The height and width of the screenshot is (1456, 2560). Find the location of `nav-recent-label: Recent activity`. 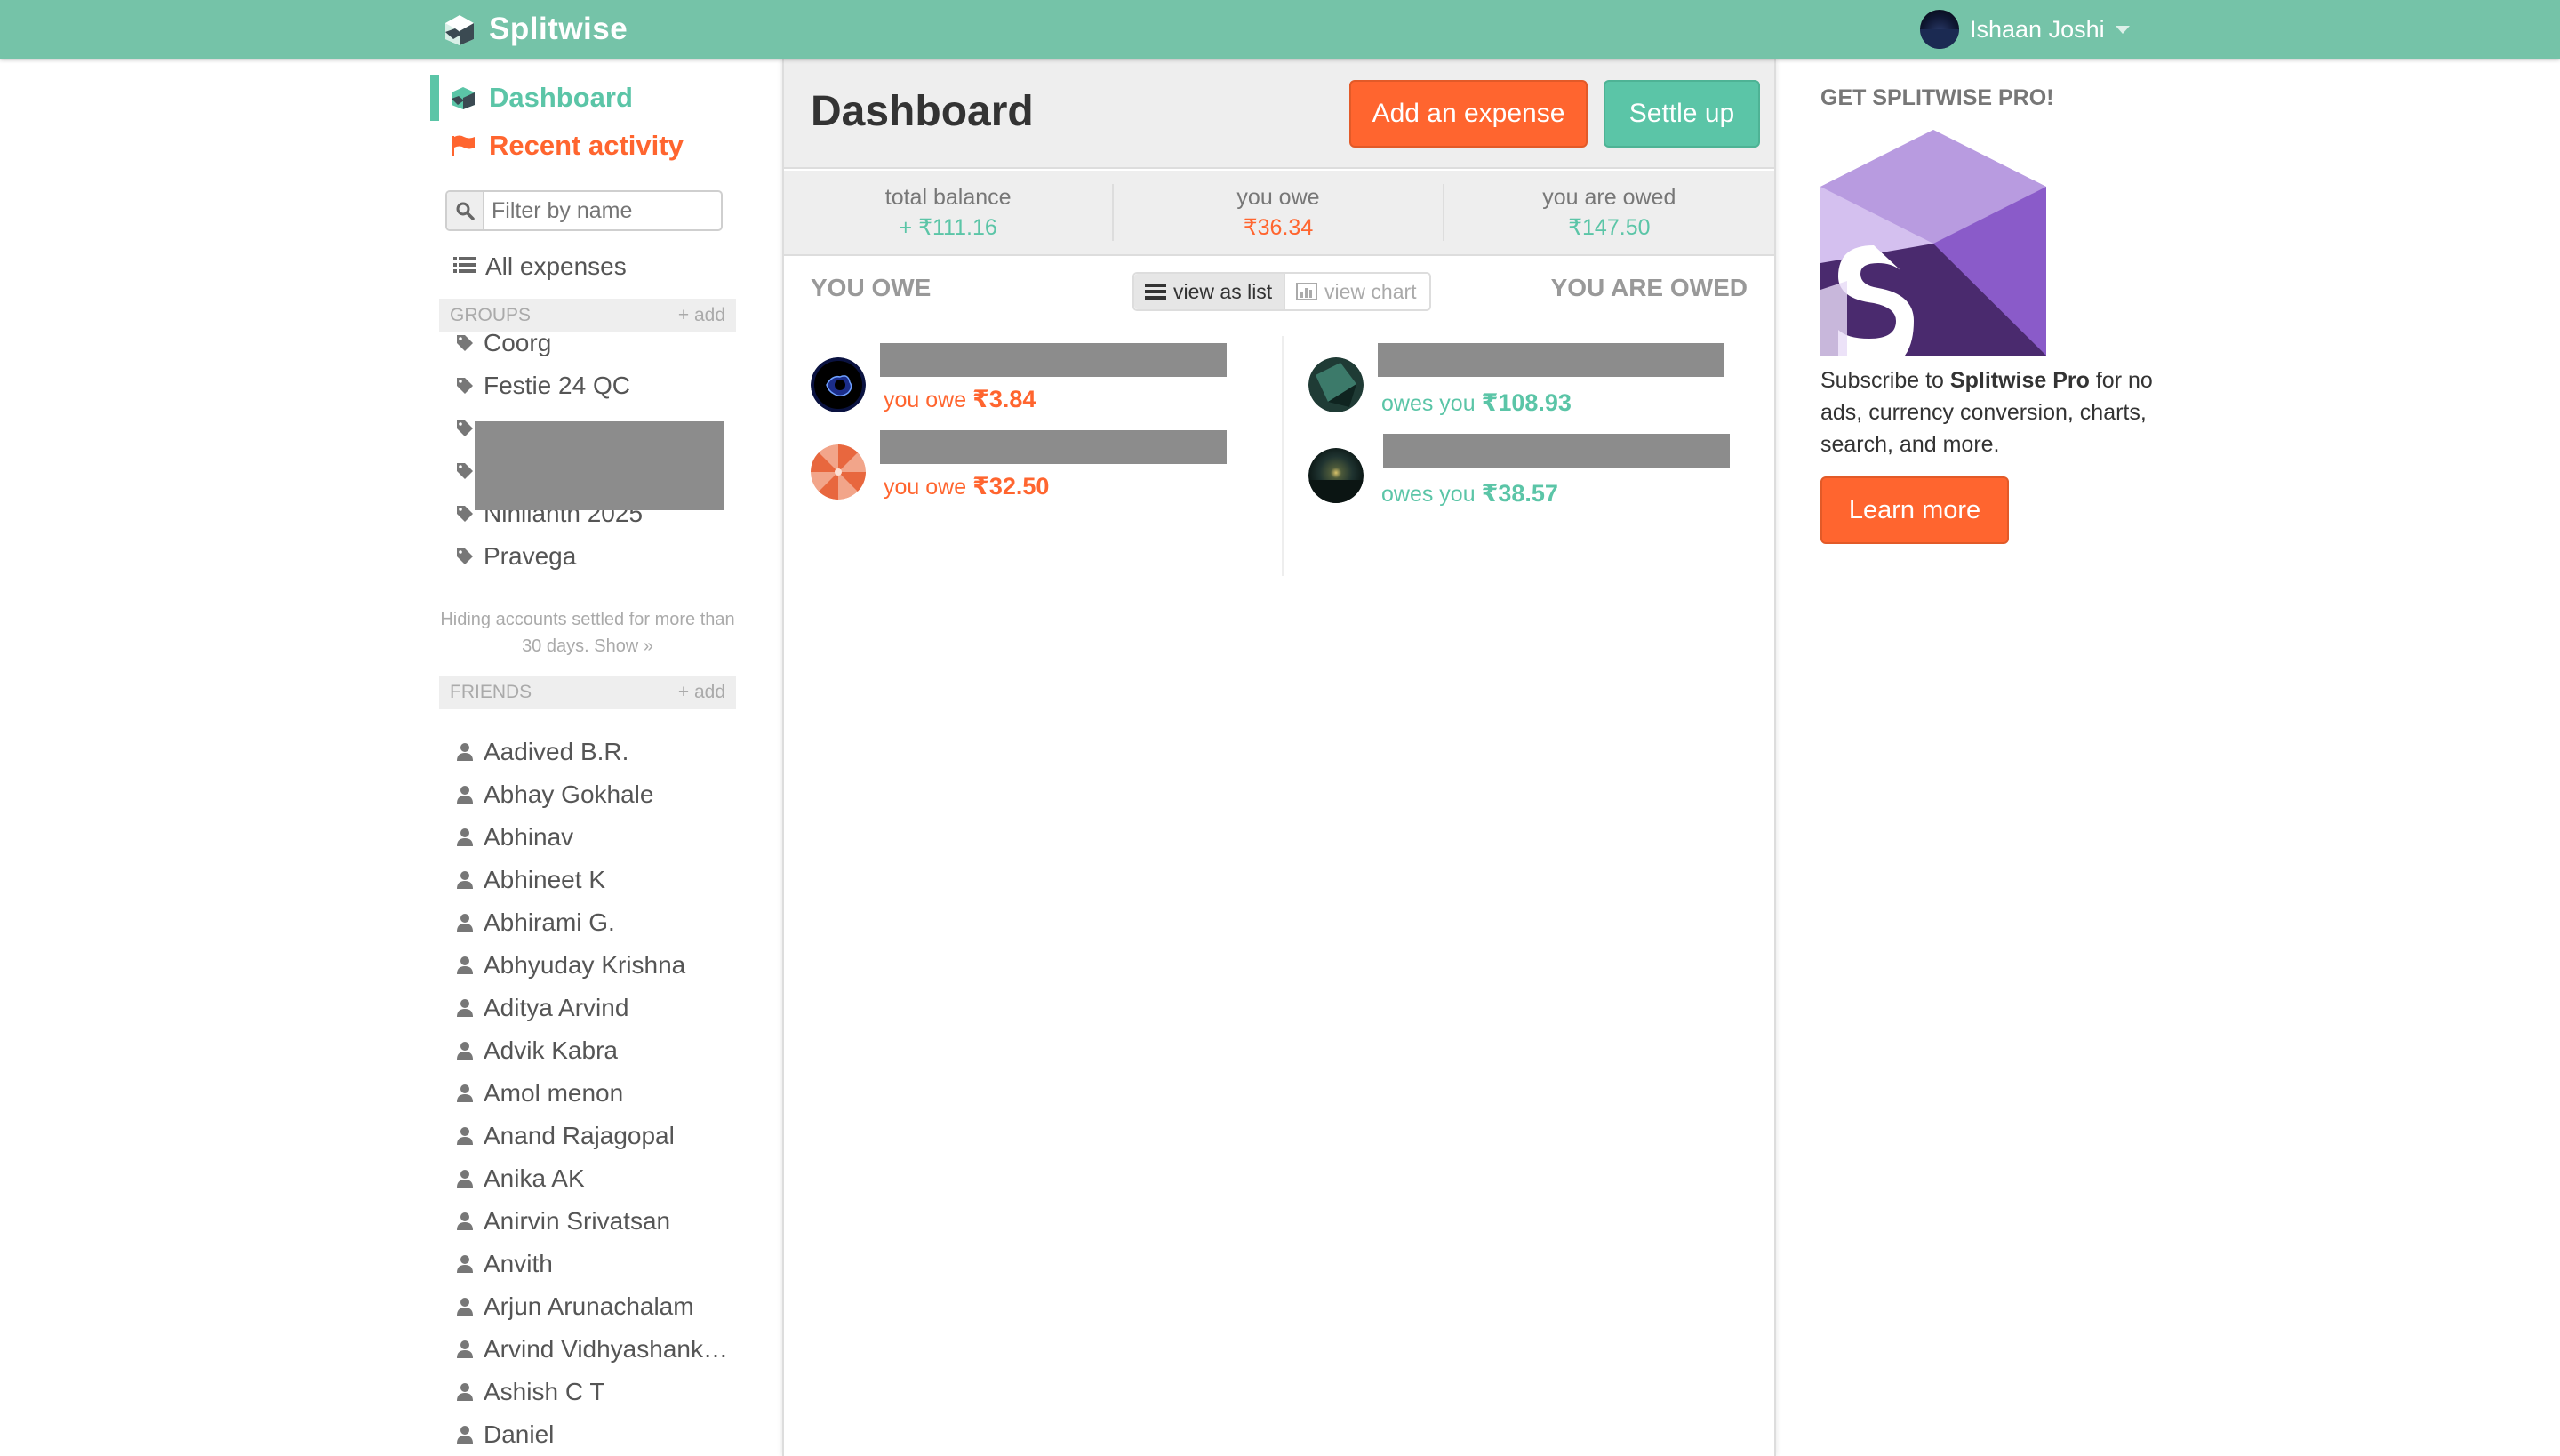

nav-recent-label: Recent activity is located at coordinates (586, 145).